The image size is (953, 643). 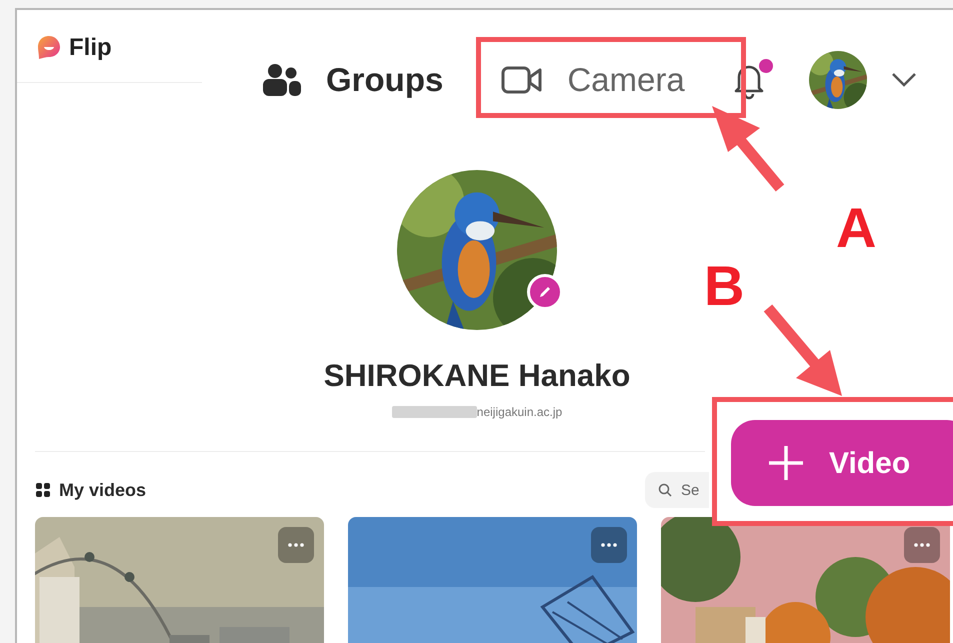 What do you see at coordinates (519, 412) in the screenshot?
I see `profile-email: neijigakuin.ac.jp` at bounding box center [519, 412].